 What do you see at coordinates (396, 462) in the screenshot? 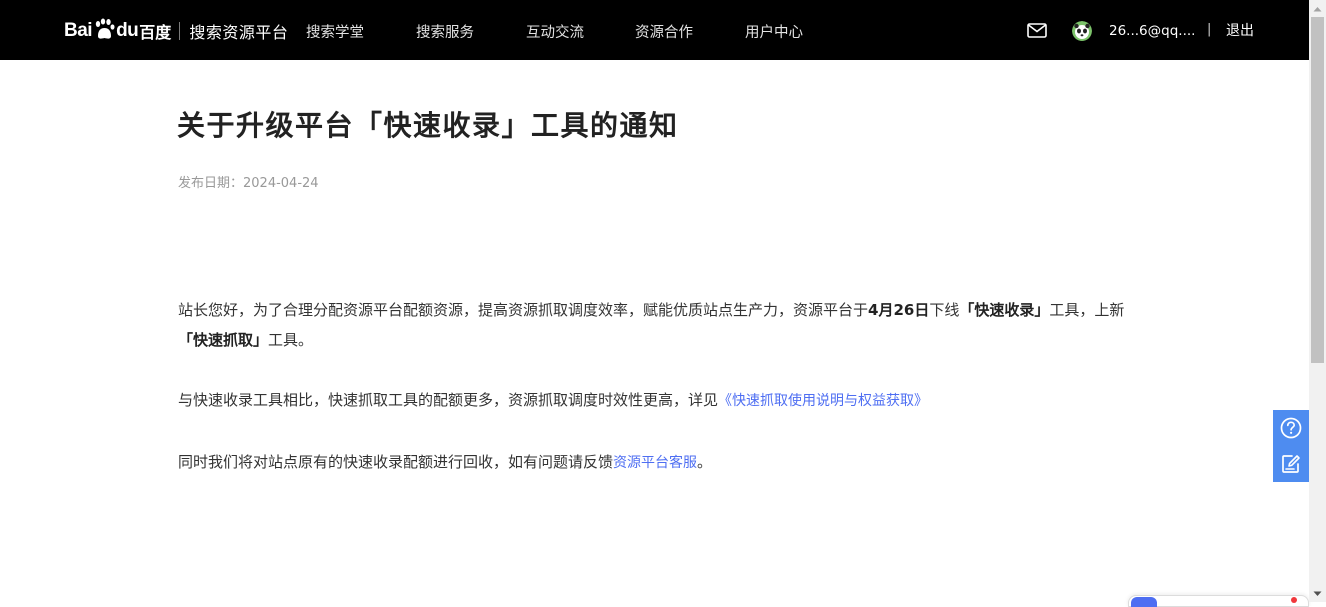
I see `p3-text: 同时我们将对站点原有的快速收录配额进行回收，如有问题请反馈` at bounding box center [396, 462].